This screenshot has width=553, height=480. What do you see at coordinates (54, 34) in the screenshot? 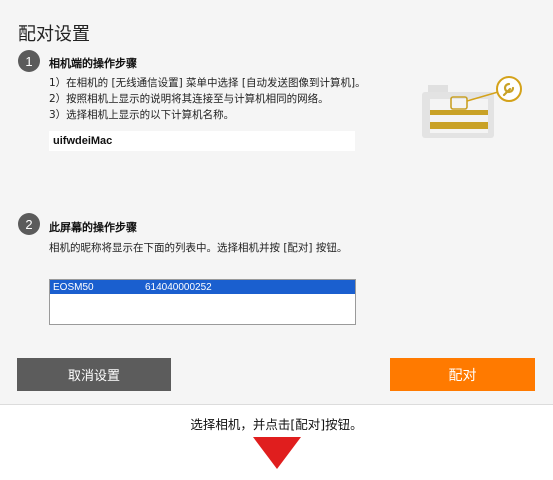
I see `dialog-title: 配对设置` at bounding box center [54, 34].